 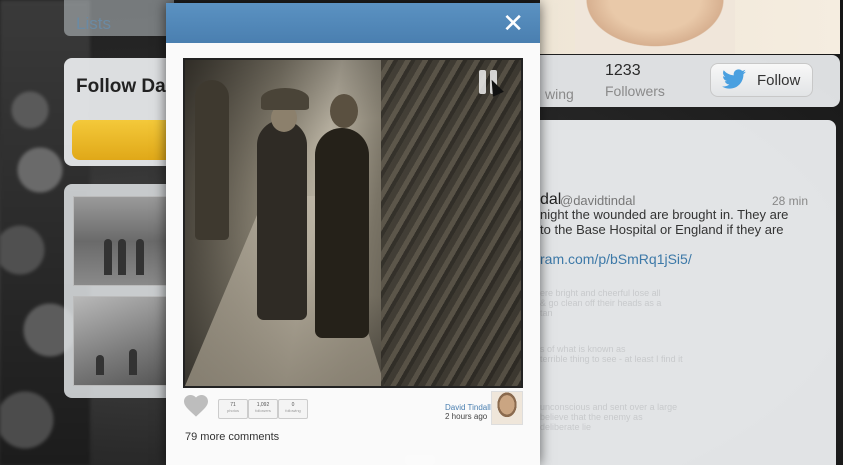 I want to click on modal-header: ✕, so click(x=353, y=23).